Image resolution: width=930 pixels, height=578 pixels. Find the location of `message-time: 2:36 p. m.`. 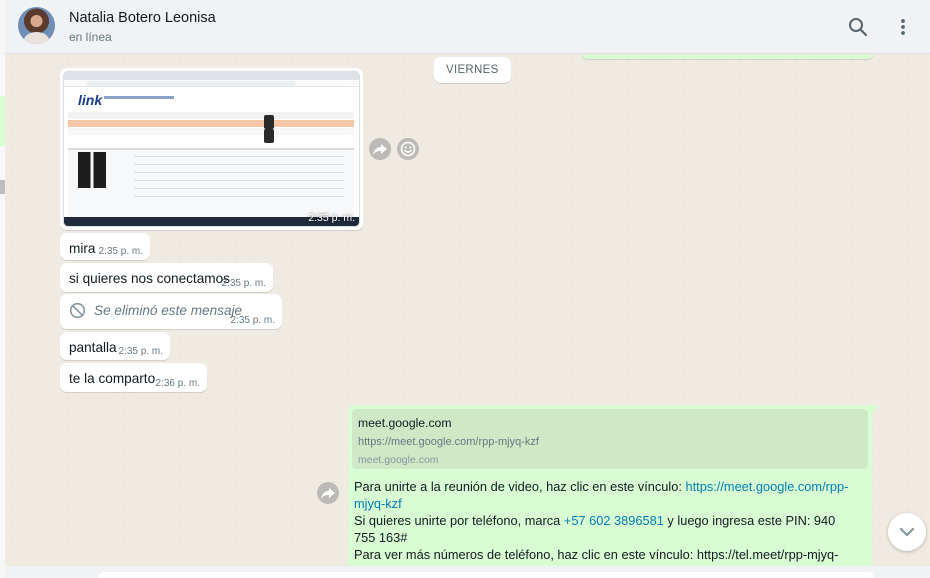

message-time: 2:36 p. m. is located at coordinates (177, 383).